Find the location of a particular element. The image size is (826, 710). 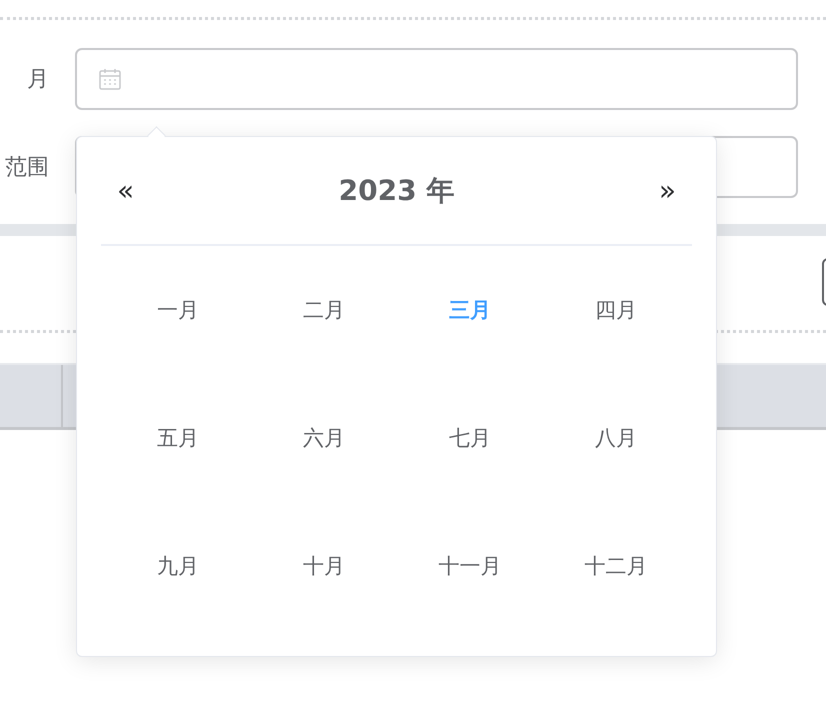

month-option: 八月 is located at coordinates (616, 438).